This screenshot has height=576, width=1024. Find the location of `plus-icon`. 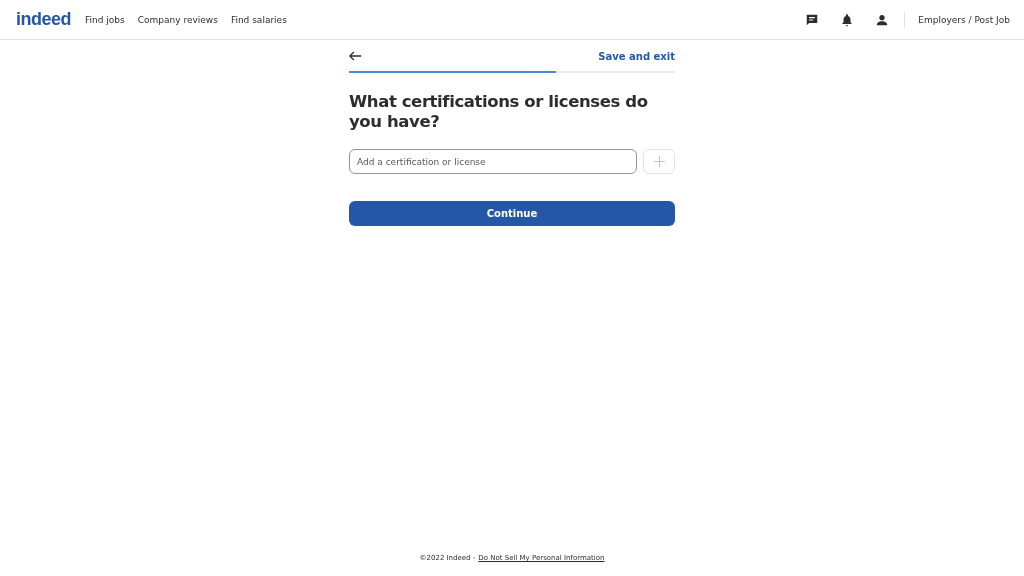

plus-icon is located at coordinates (659, 161).